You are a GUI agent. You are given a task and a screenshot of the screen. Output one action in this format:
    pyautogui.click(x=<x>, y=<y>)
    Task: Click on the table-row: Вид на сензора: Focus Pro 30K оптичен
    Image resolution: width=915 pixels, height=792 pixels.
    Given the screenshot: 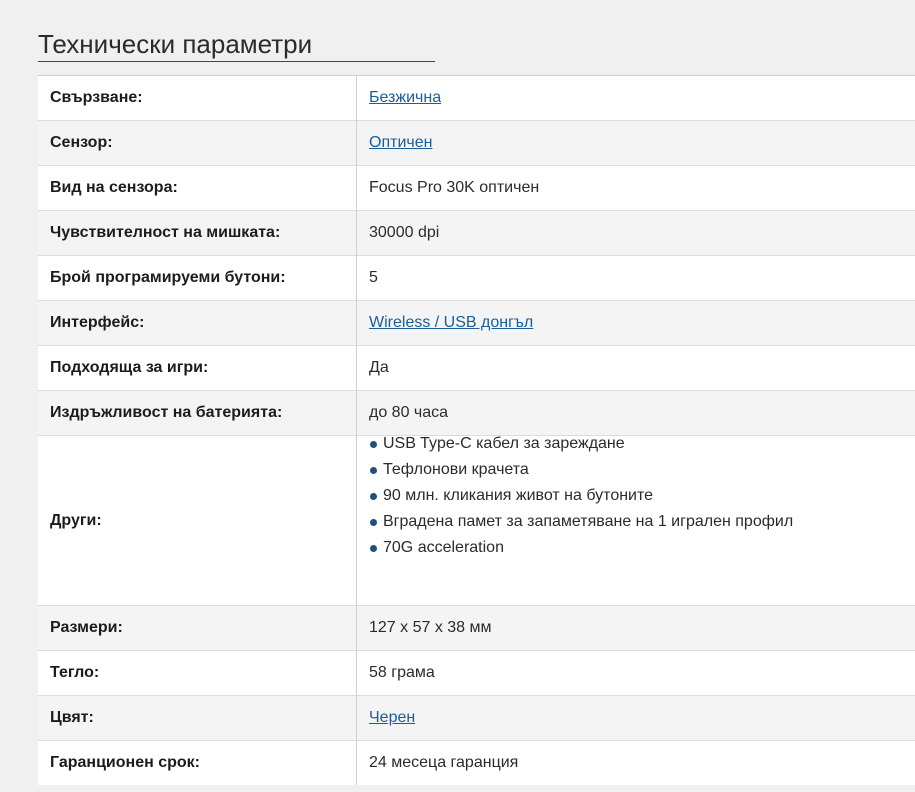 What is the action you would take?
    pyautogui.click(x=476, y=188)
    